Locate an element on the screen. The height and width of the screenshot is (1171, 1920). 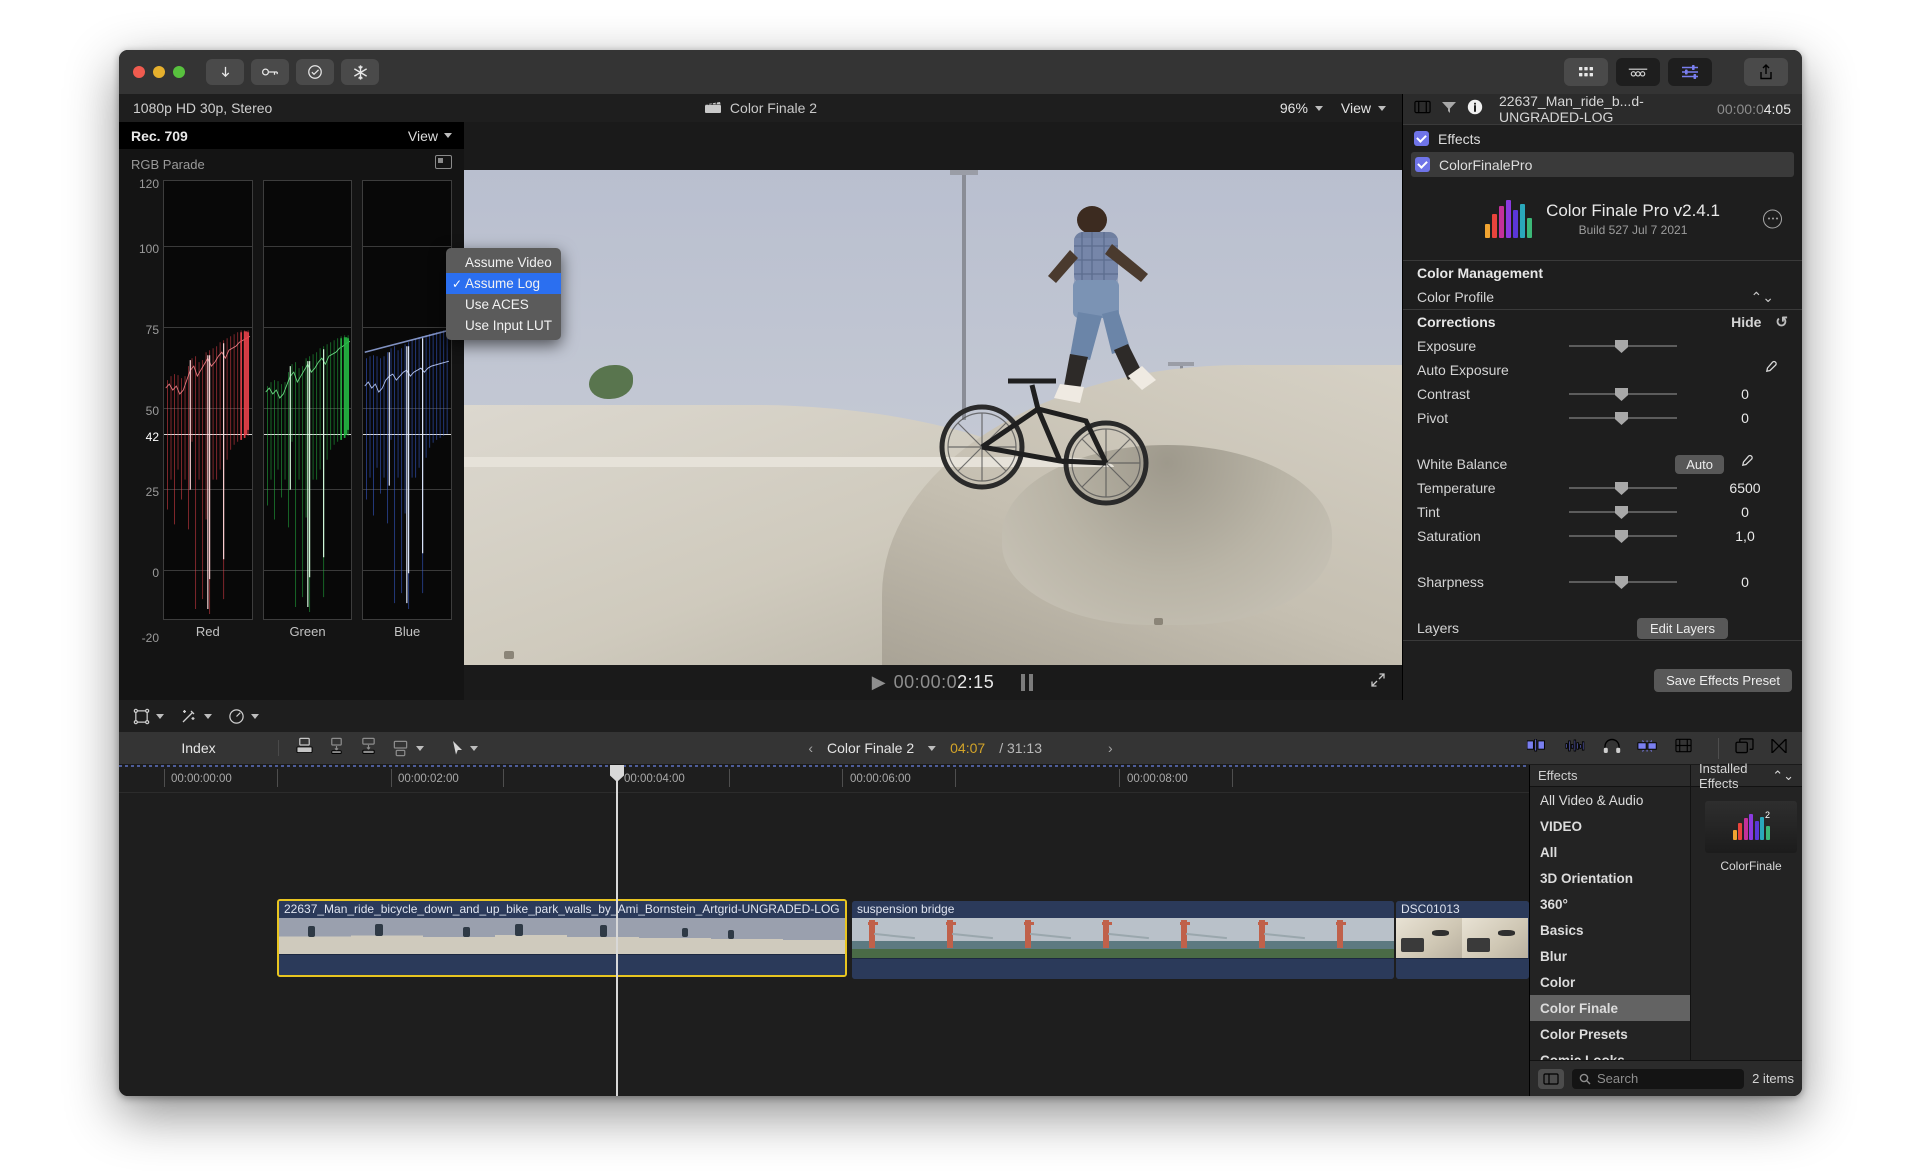
colorfinalepro-enable-checkbox is located at coordinates (1422, 164).